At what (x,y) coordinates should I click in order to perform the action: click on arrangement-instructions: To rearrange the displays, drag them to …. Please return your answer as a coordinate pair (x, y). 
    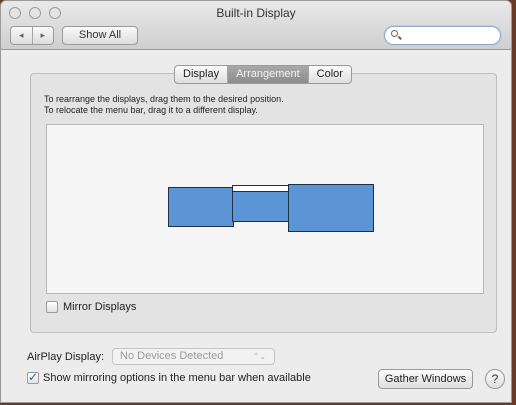
    Looking at the image, I should click on (164, 105).